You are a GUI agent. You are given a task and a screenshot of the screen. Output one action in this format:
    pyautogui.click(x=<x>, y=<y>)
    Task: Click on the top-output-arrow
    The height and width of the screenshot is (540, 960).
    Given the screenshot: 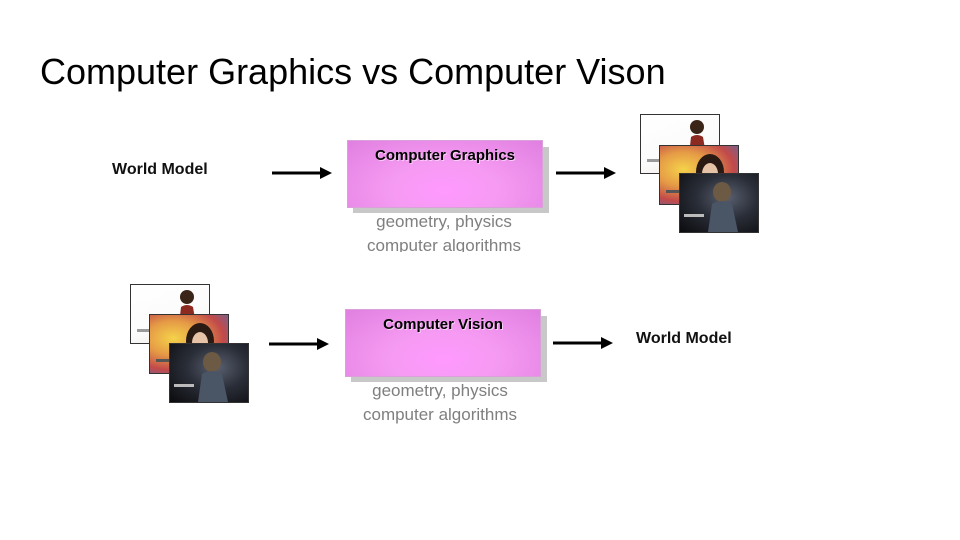 What is the action you would take?
    pyautogui.click(x=586, y=173)
    